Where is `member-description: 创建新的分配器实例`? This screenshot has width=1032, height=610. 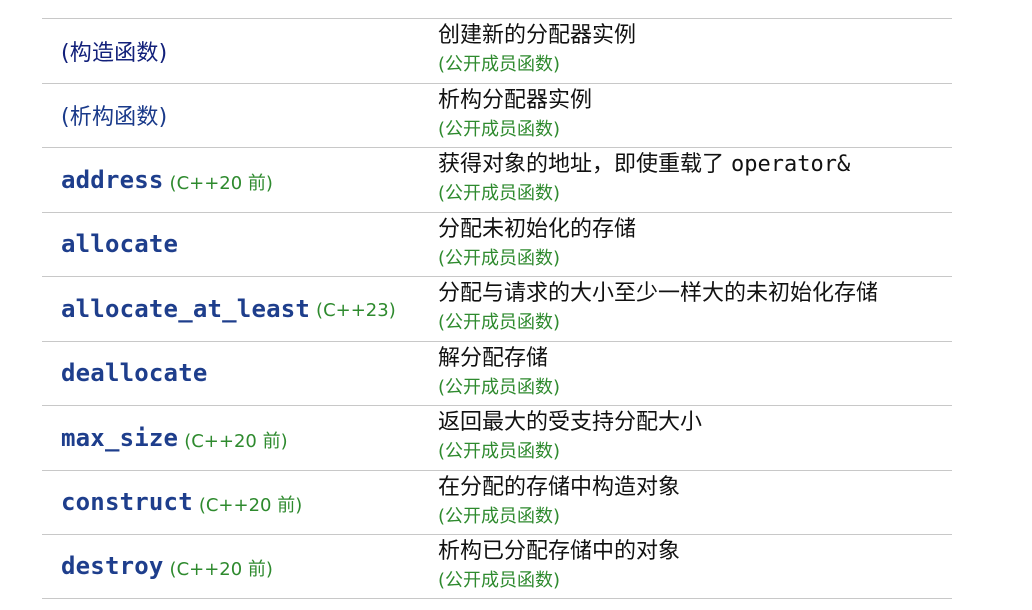 member-description: 创建新的分配器实例 is located at coordinates (537, 35).